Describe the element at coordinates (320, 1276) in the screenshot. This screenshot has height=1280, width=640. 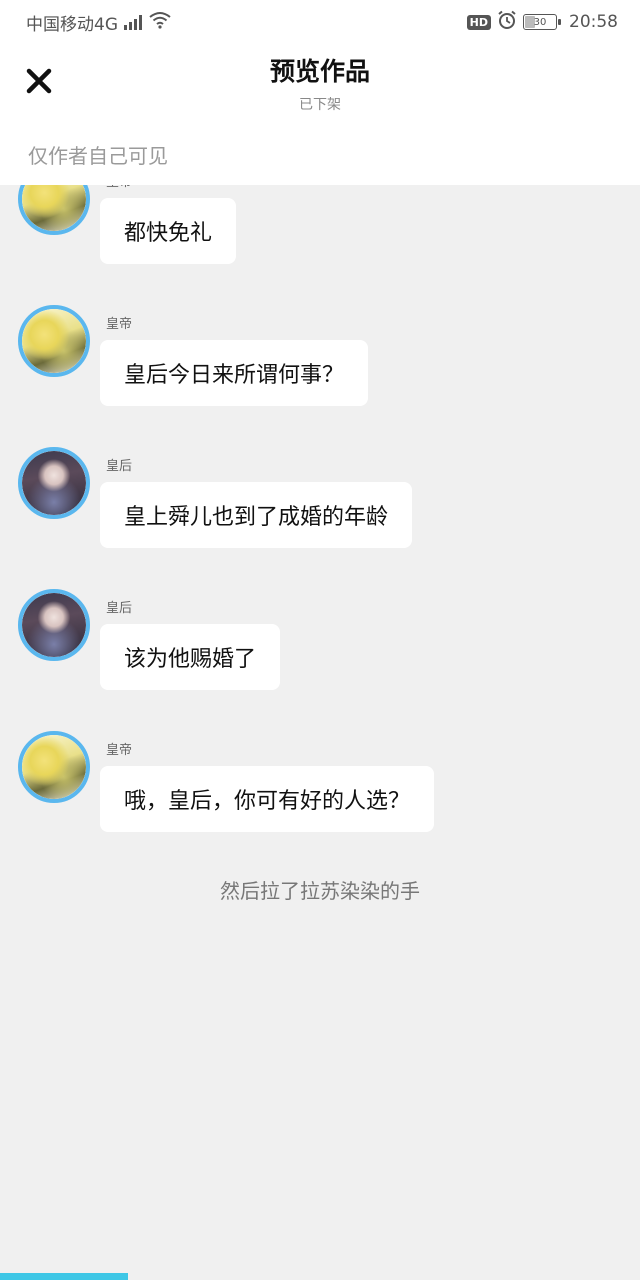
I see `reading-progress-bar` at that location.